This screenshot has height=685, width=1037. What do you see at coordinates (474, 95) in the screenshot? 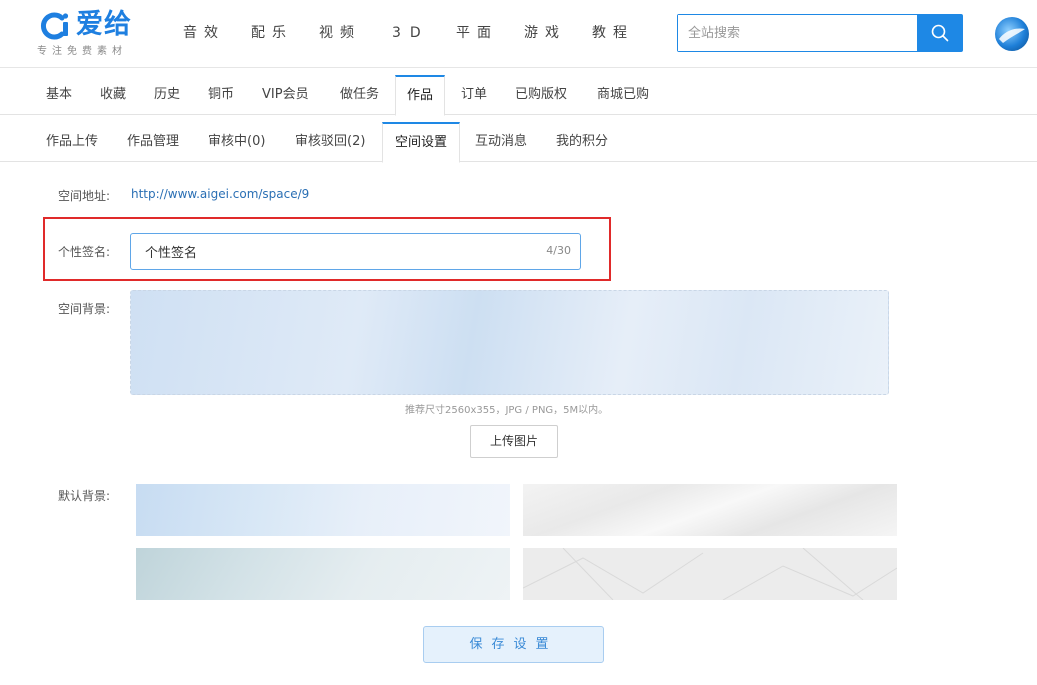
I see `tab-orders: 订单` at bounding box center [474, 95].